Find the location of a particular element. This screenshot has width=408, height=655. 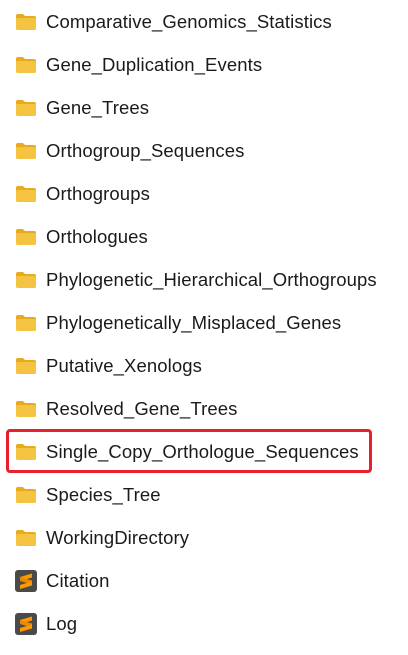

folder-label: Resolved_Gene_Trees is located at coordinates (142, 408).